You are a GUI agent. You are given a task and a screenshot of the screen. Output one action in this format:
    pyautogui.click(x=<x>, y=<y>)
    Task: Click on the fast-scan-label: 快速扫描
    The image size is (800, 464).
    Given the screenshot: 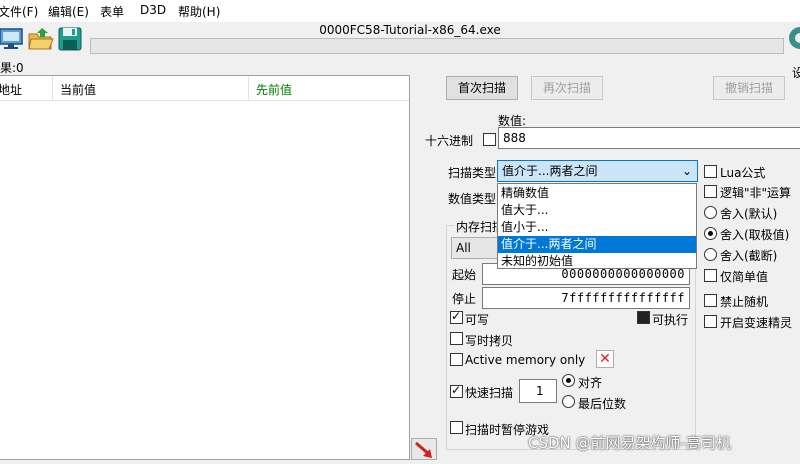 What is the action you would take?
    pyautogui.click(x=489, y=393)
    